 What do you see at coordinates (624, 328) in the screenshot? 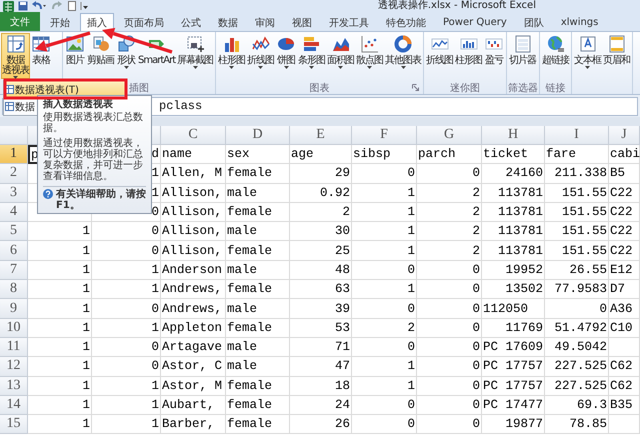
I see `table-cell: C10` at bounding box center [624, 328].